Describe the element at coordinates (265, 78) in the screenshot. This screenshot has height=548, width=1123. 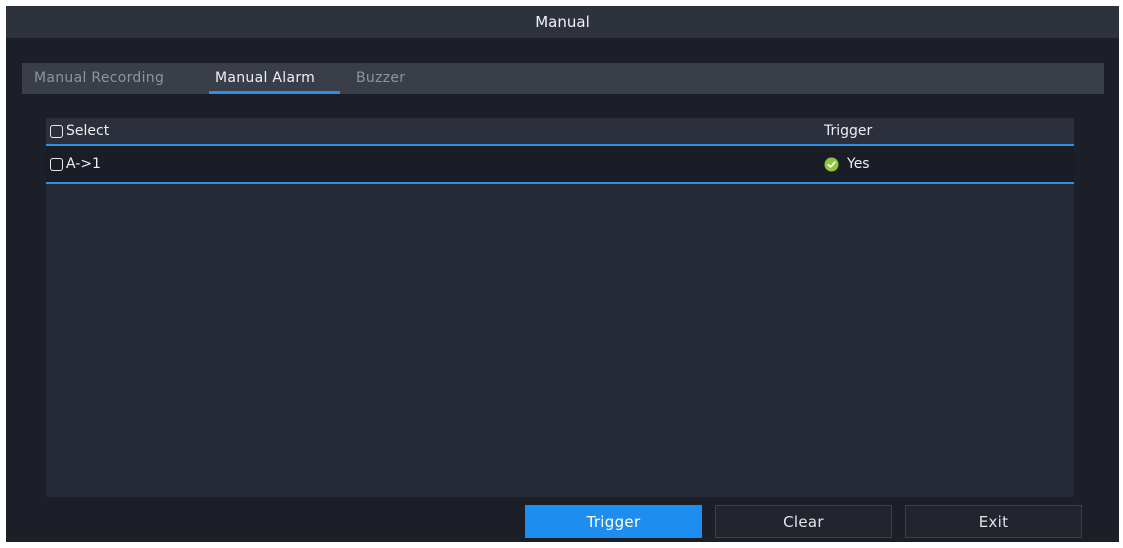
I see `tab-manual-alarm: Manual Alarm` at that location.